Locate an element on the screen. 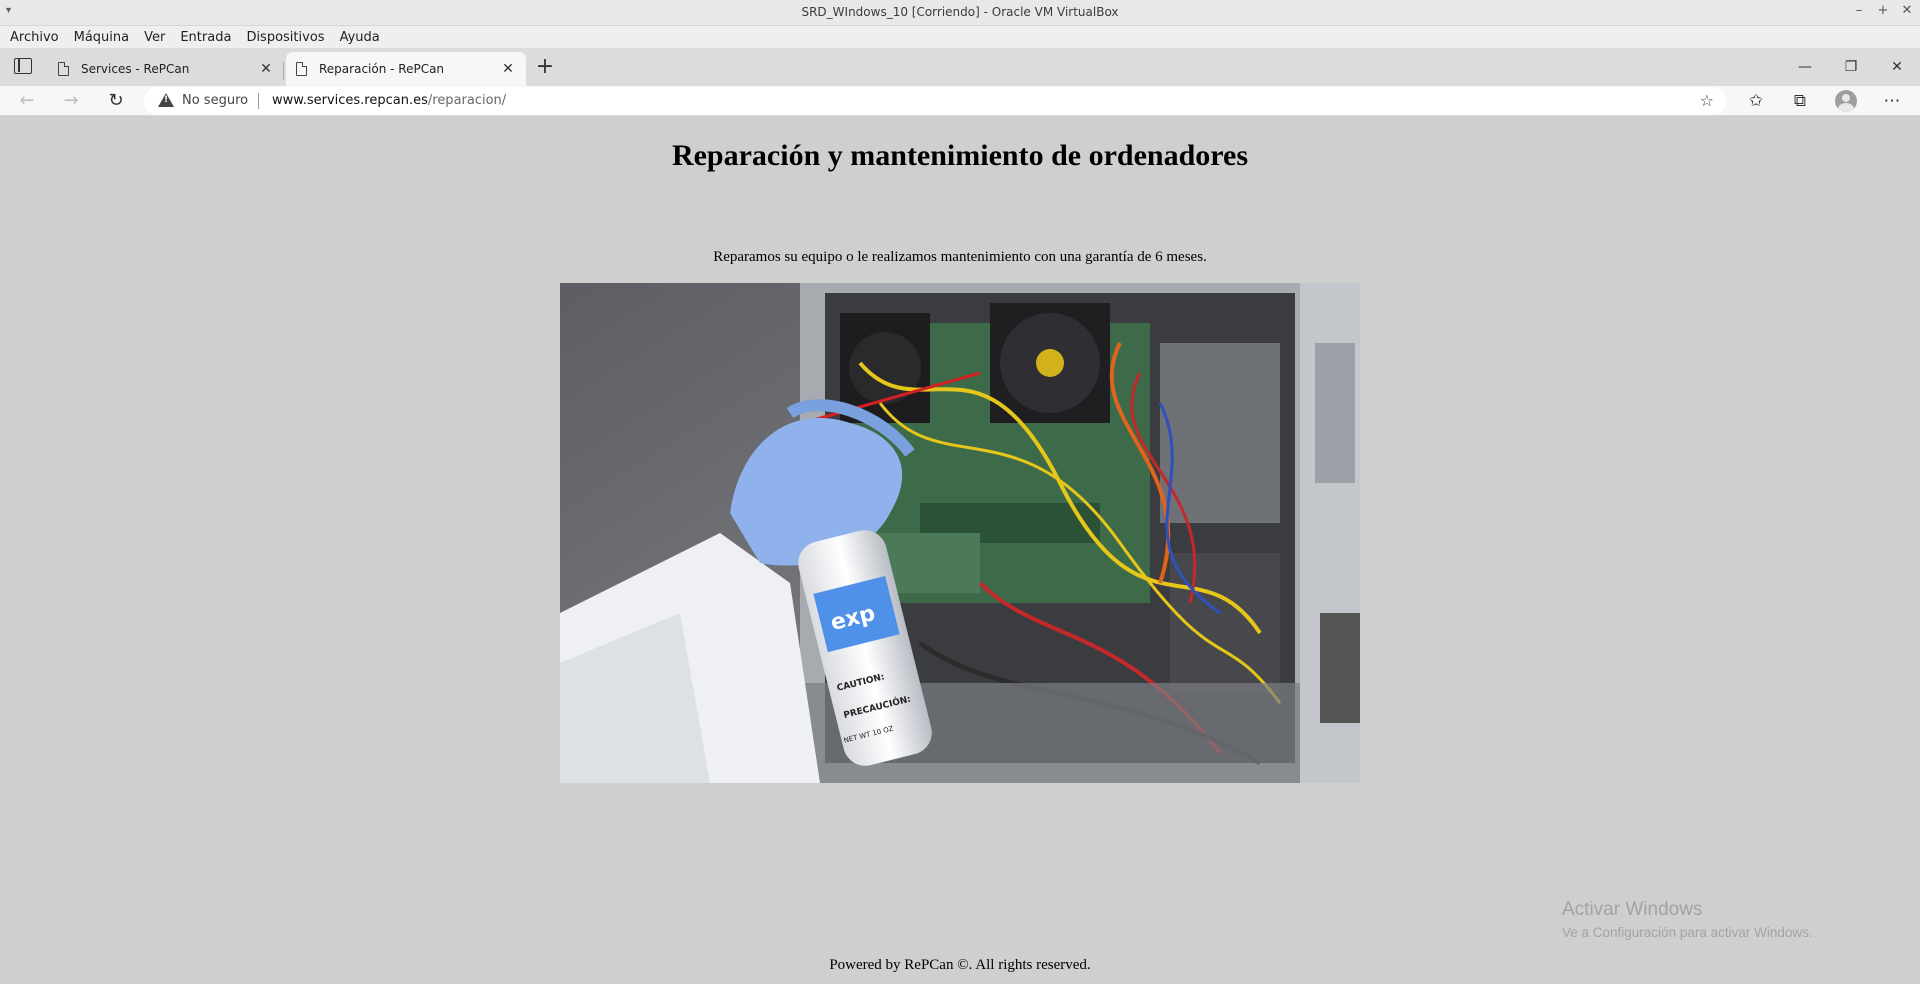 The height and width of the screenshot is (984, 1920). url-text: www.services.repcan.es/reparacion/ is located at coordinates (389, 100).